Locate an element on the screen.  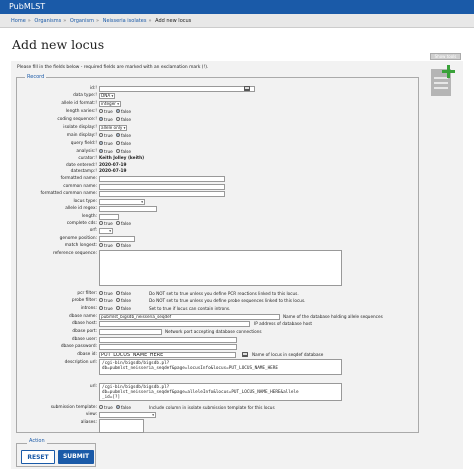
probe-filter-false-radio is located at coordinates (117, 300).